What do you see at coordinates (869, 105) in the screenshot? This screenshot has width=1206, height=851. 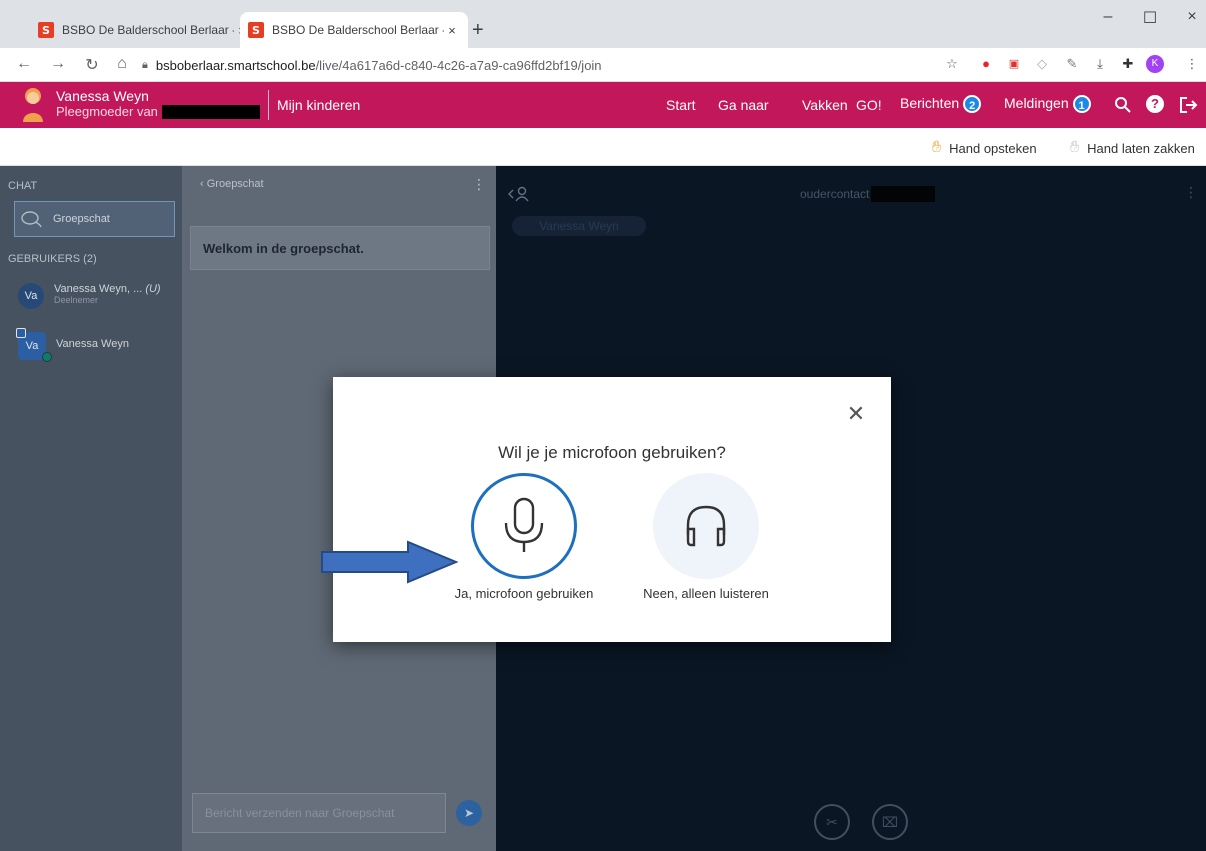 I see `nav-go: GO!` at bounding box center [869, 105].